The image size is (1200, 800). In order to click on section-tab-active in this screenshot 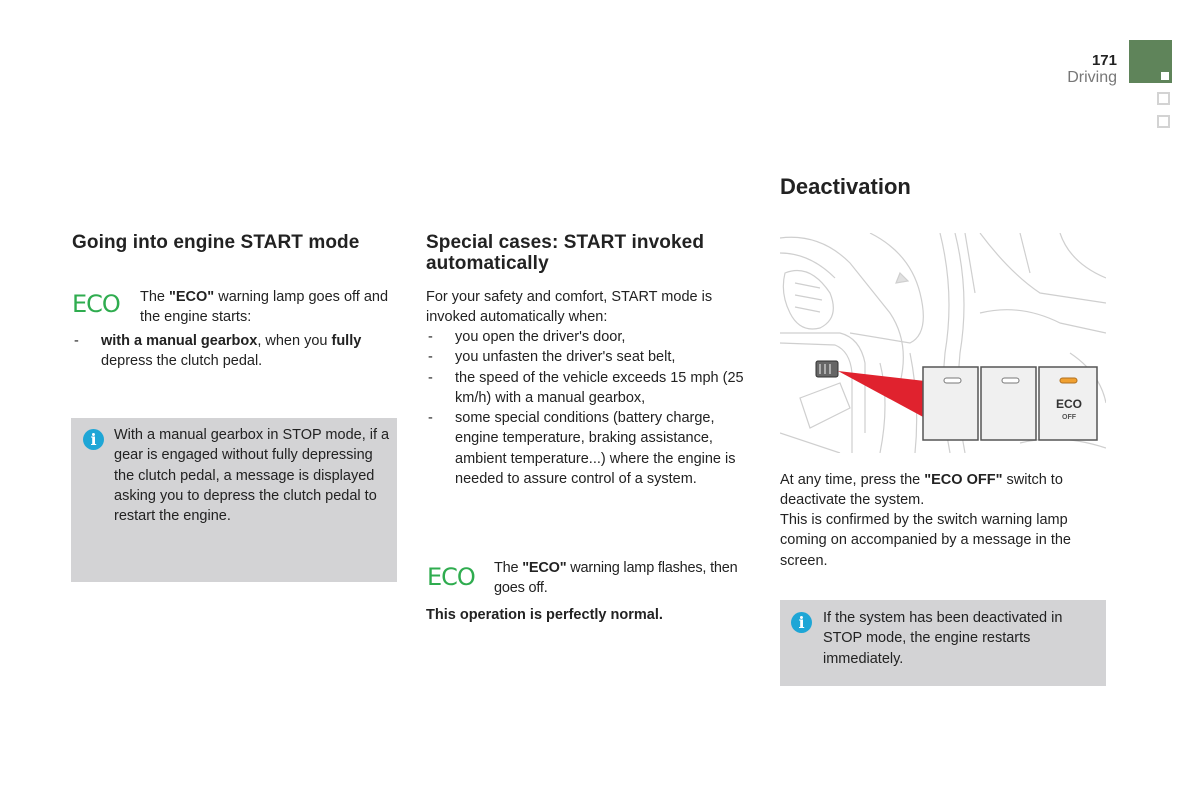, I will do `click(1150, 61)`.